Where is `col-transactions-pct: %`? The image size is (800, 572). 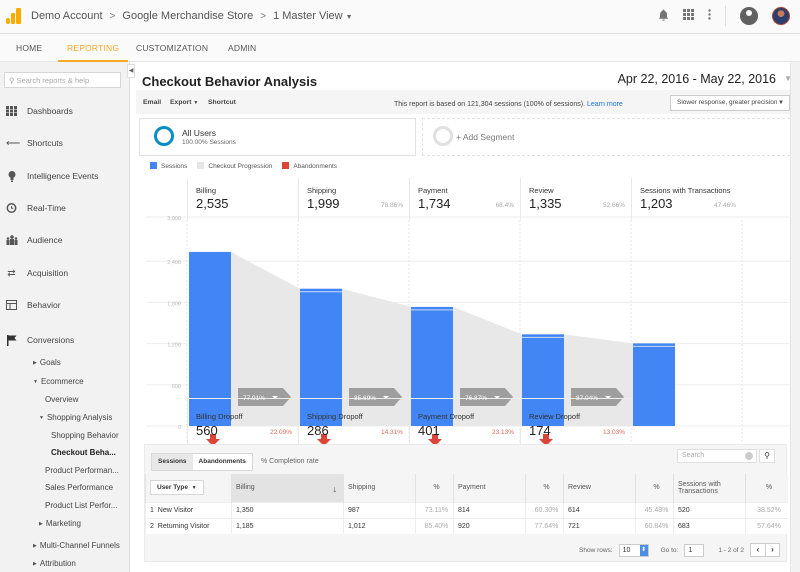 col-transactions-pct: % is located at coordinates (766, 488).